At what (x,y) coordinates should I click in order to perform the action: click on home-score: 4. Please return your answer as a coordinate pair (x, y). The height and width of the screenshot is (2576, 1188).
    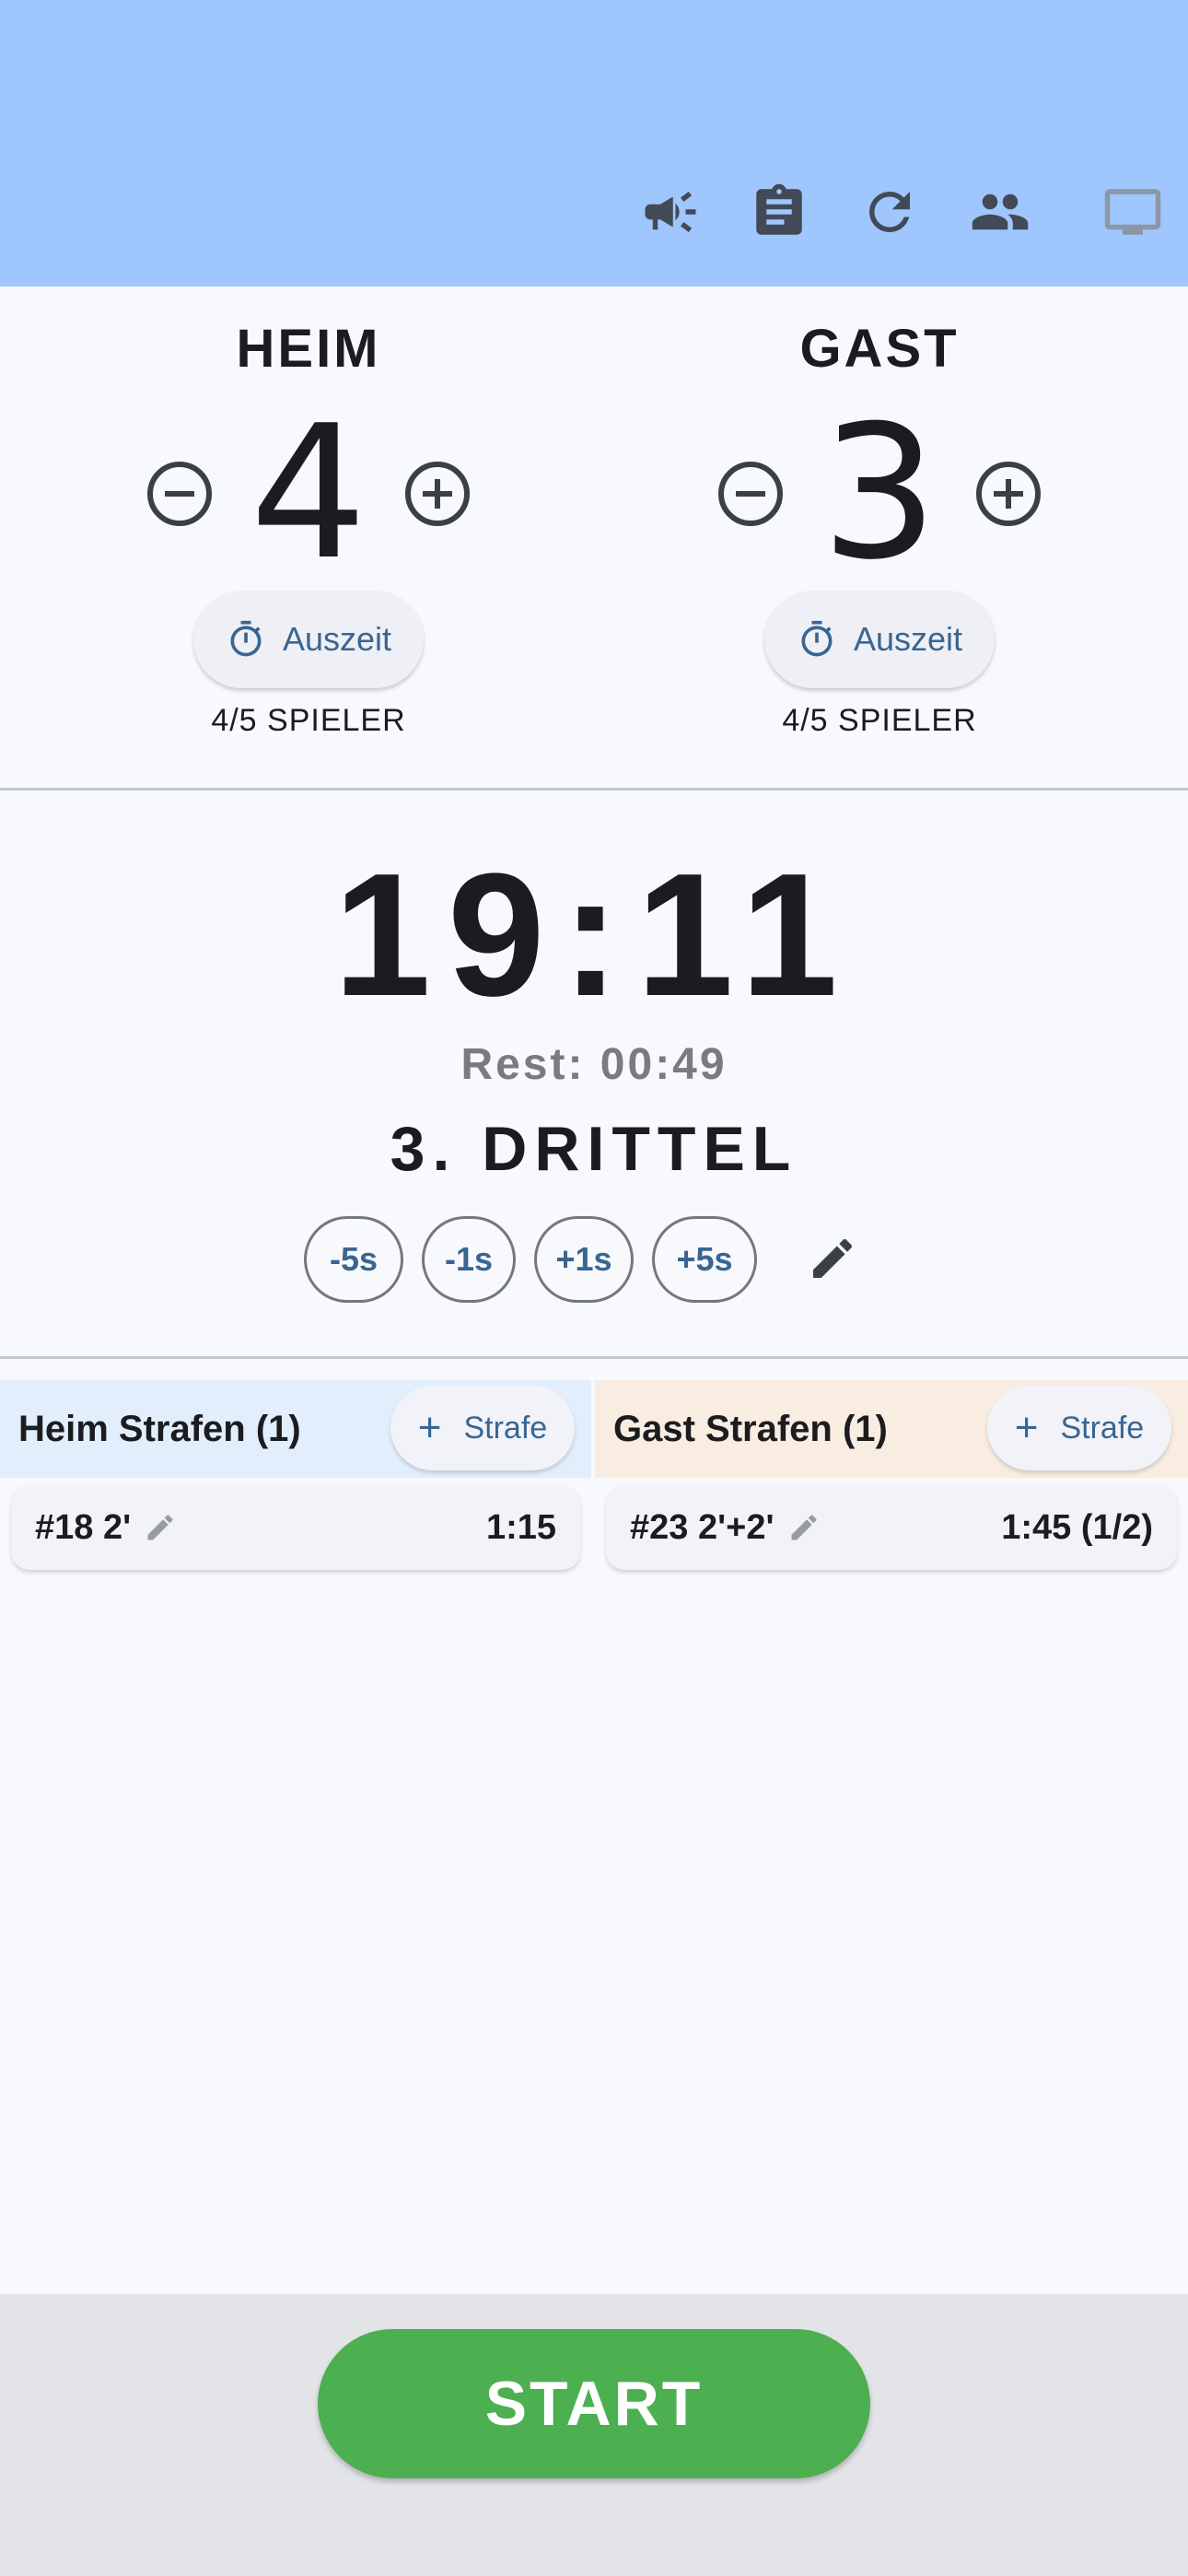
    Looking at the image, I should click on (308, 493).